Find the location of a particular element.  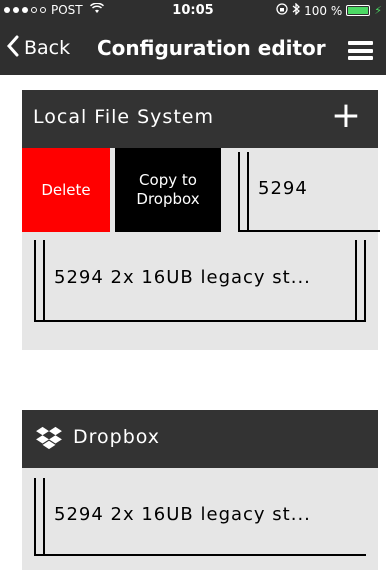

status-right: 100 % ⚡ is located at coordinates (329, 10).